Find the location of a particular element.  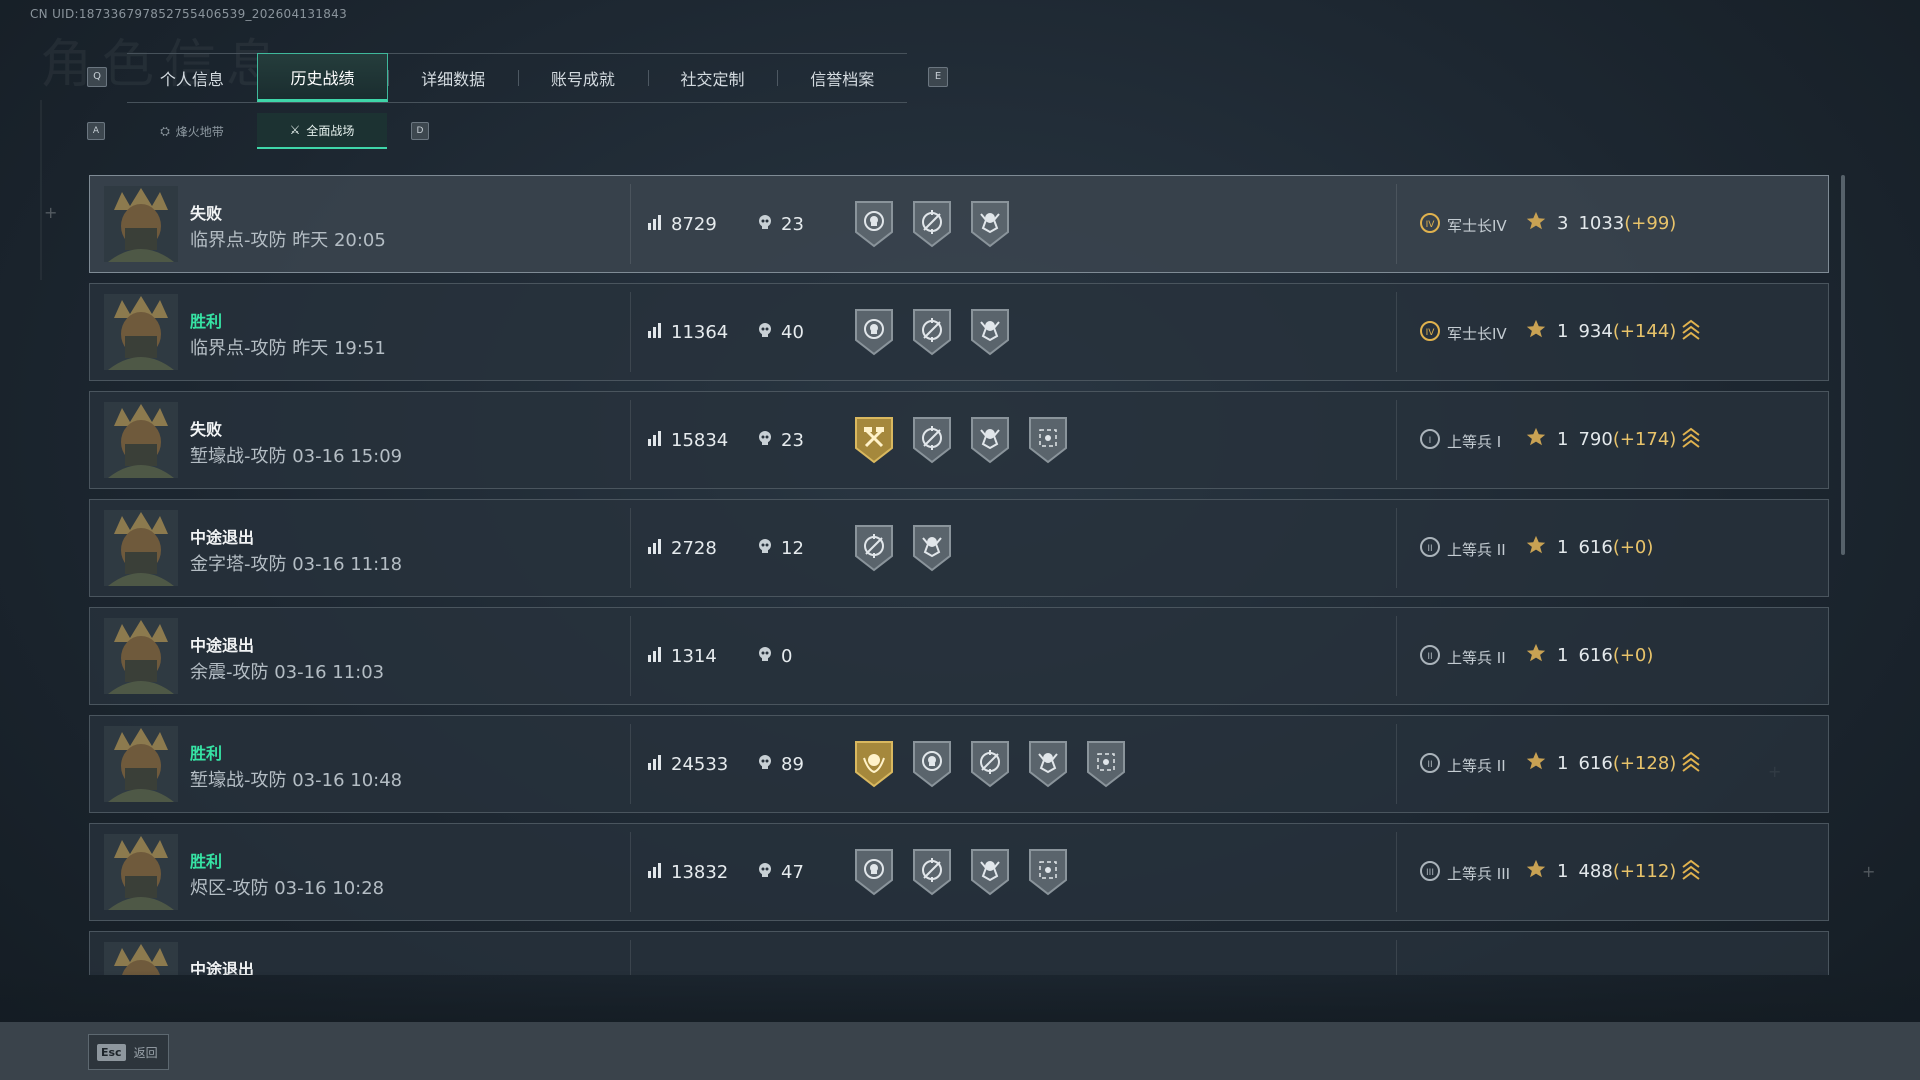

score-value: 11364 is located at coordinates (700, 332).